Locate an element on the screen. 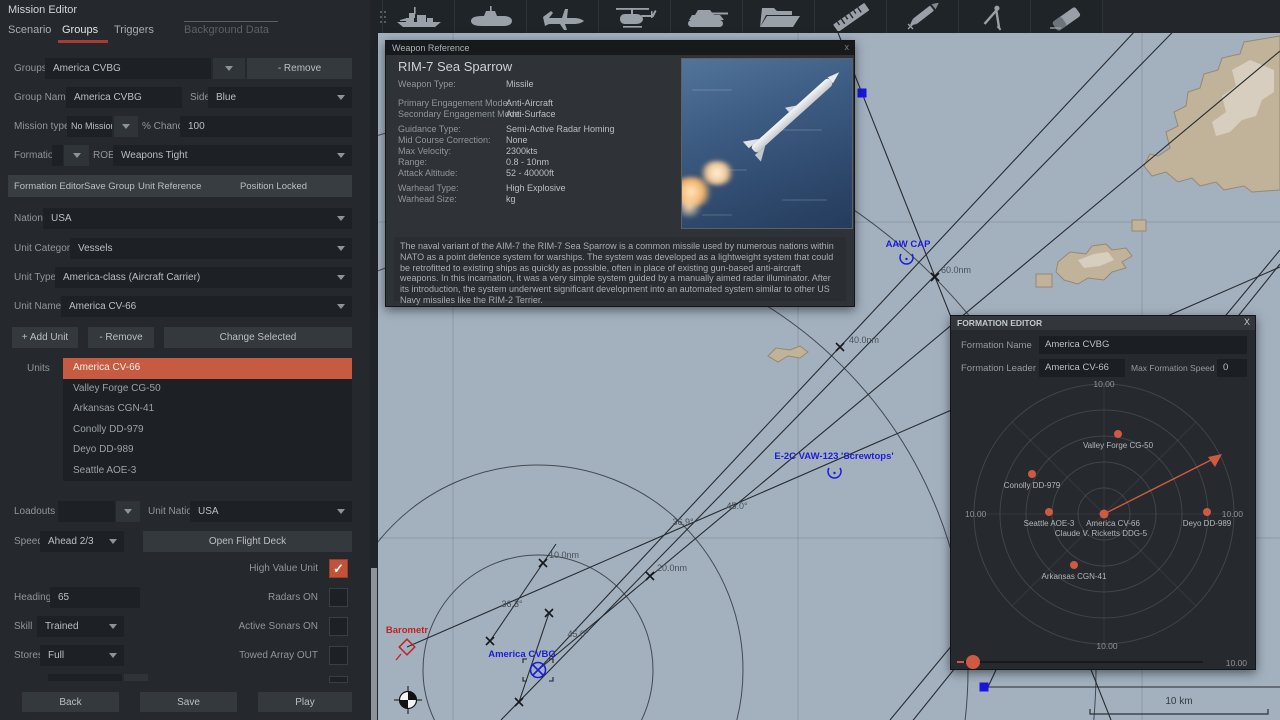 This screenshot has height=720, width=1280. radar-unit-label: Seattle AOE-3 is located at coordinates (1049, 523).